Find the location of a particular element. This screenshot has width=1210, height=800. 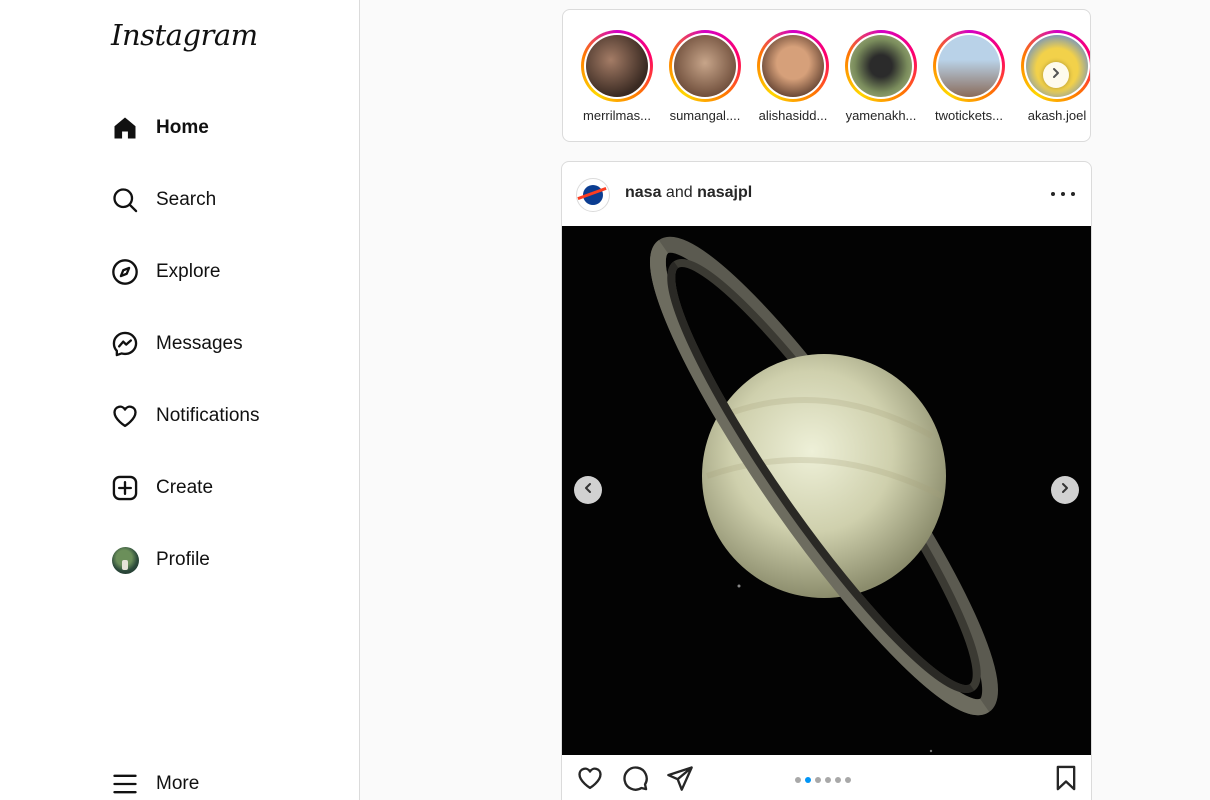

post-actions is located at coordinates (826, 777).